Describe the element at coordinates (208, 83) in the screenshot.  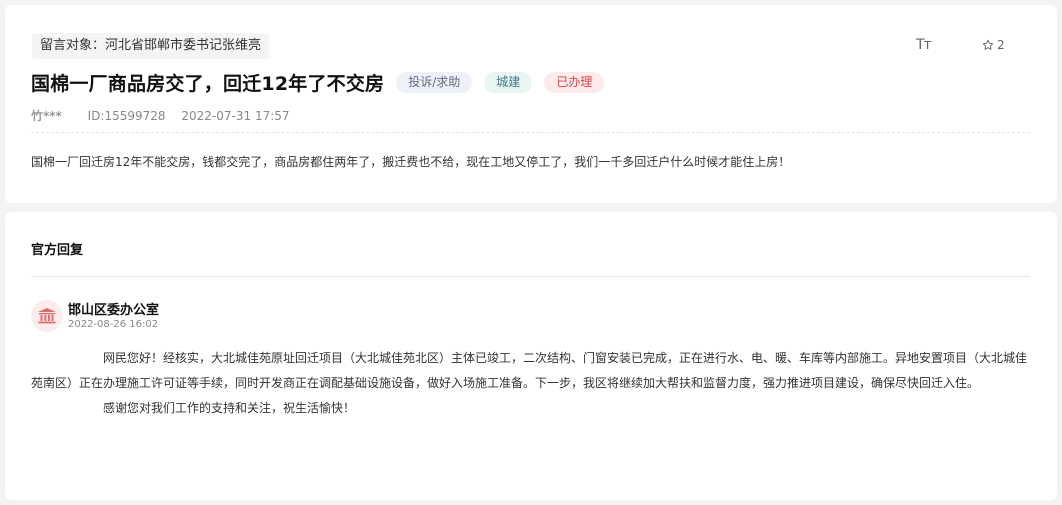
I see `post-title: 国棉一厂商品房交了，回迁12年了不交房` at that location.